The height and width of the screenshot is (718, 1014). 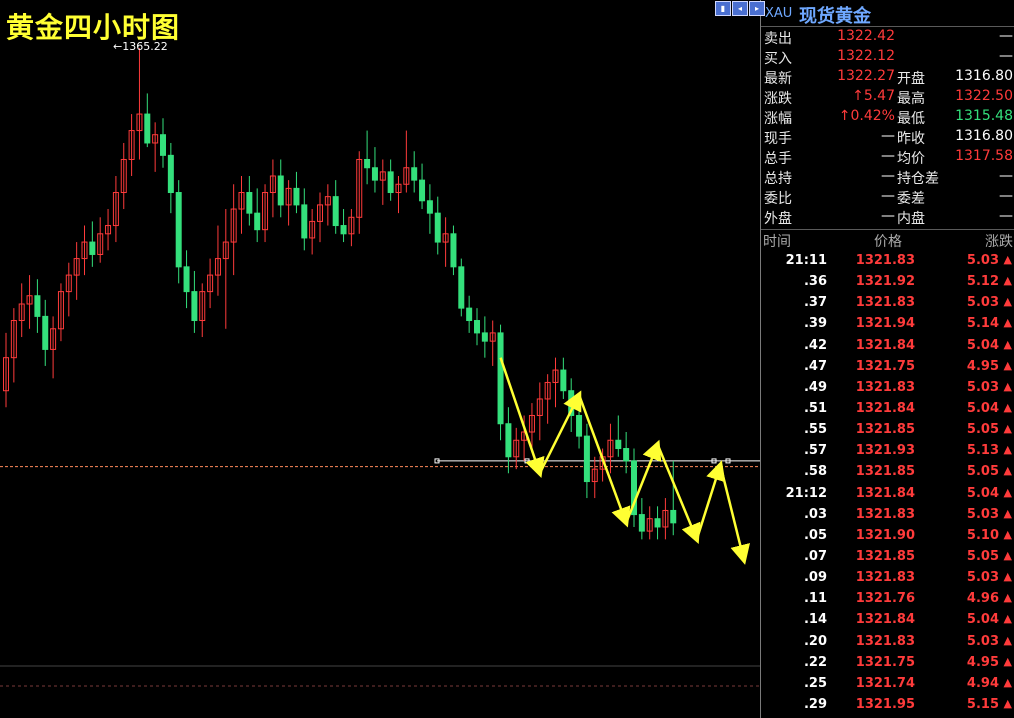 I want to click on tick-header-time: 时间, so click(x=777, y=242).